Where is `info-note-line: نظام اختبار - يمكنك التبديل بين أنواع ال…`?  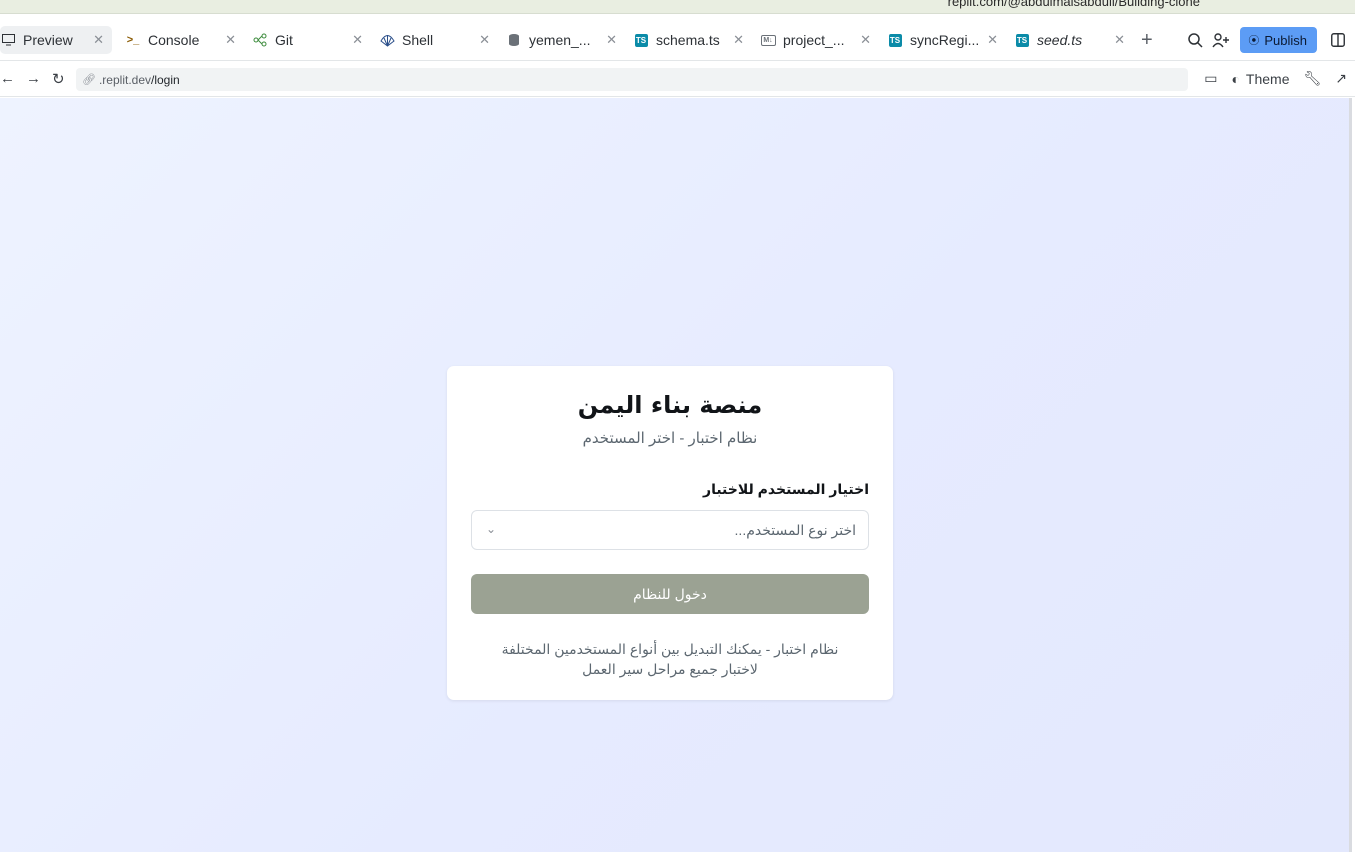
info-note-line: نظام اختبار - يمكنك التبديل بين أنواع ال… is located at coordinates (670, 649).